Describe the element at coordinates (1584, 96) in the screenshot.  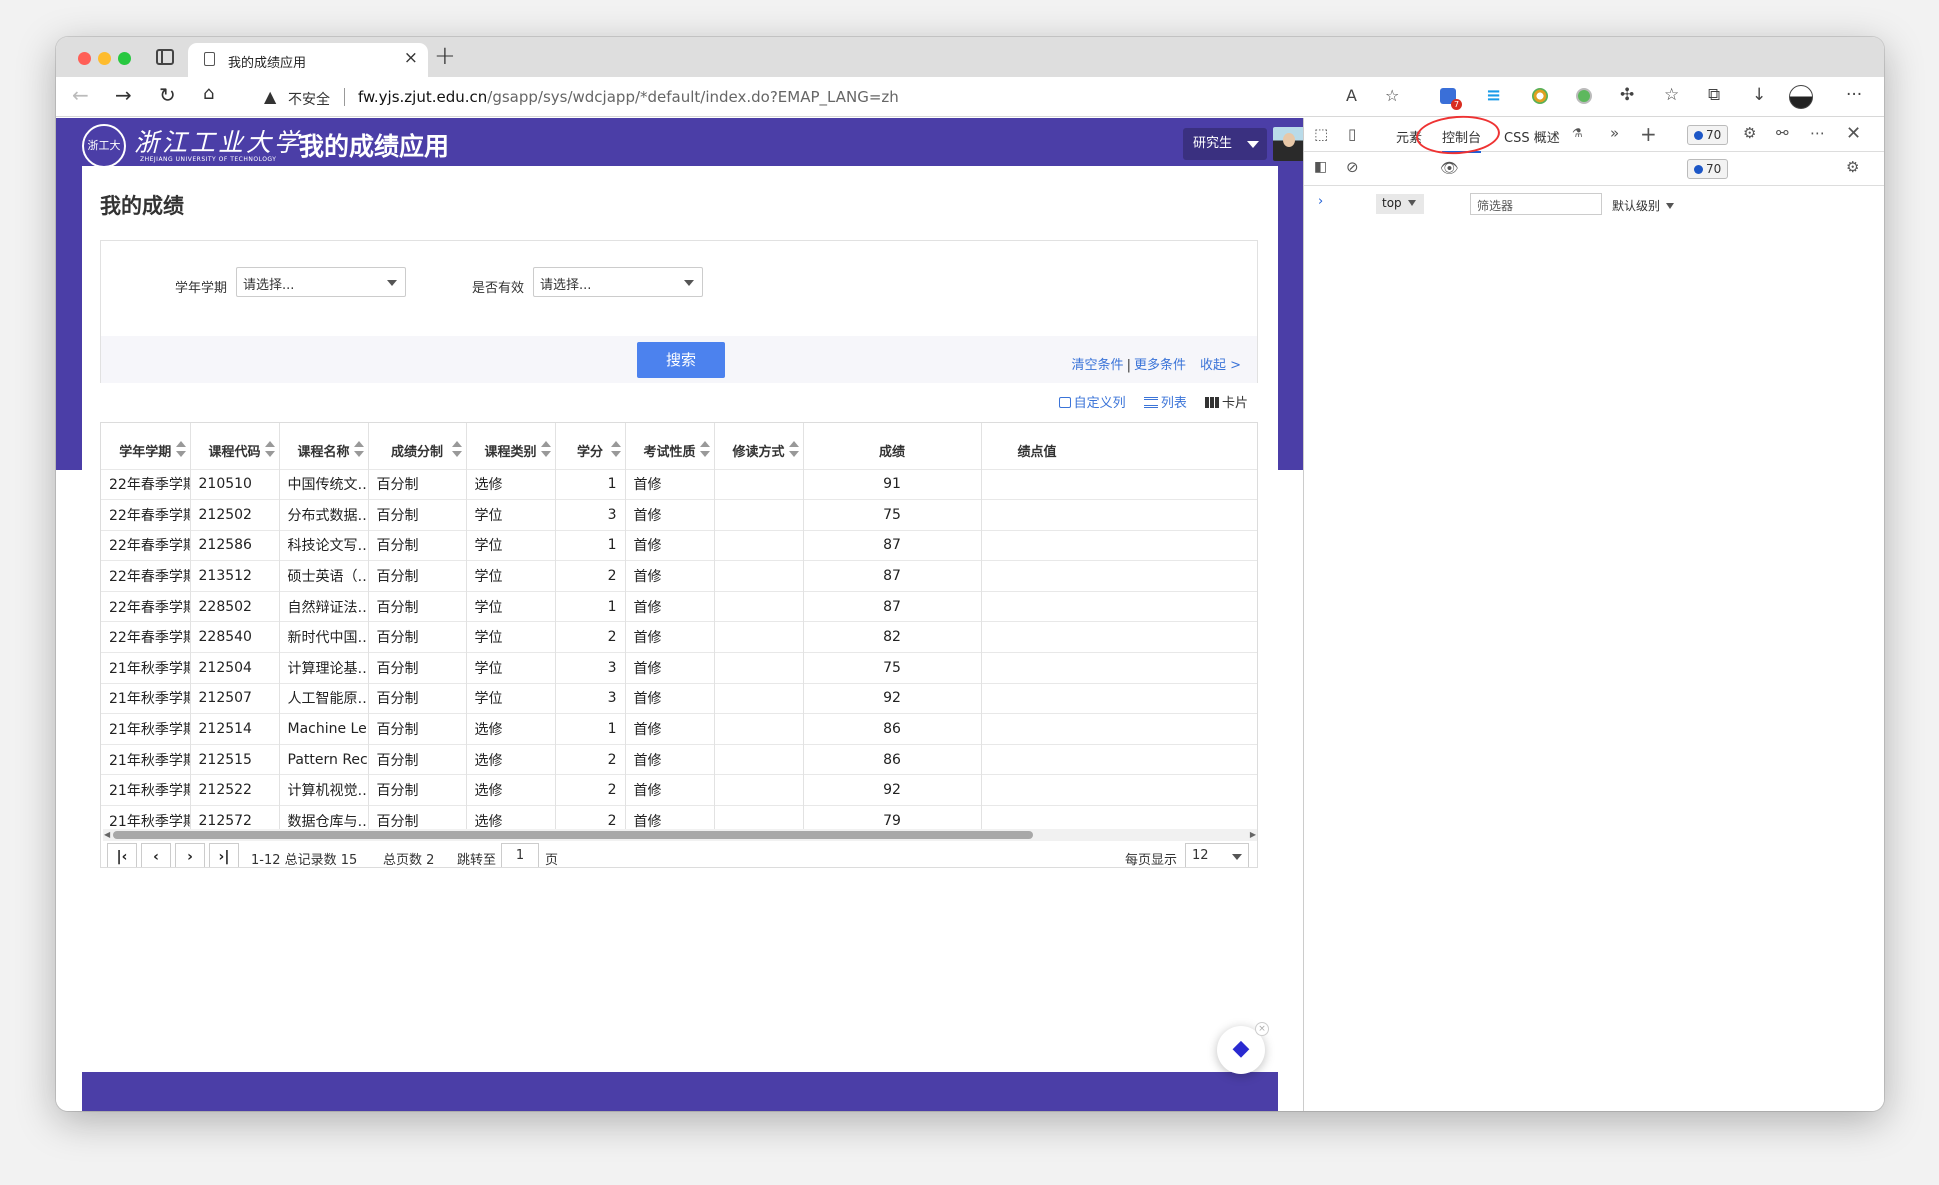
I see `green-extension-icon` at that location.